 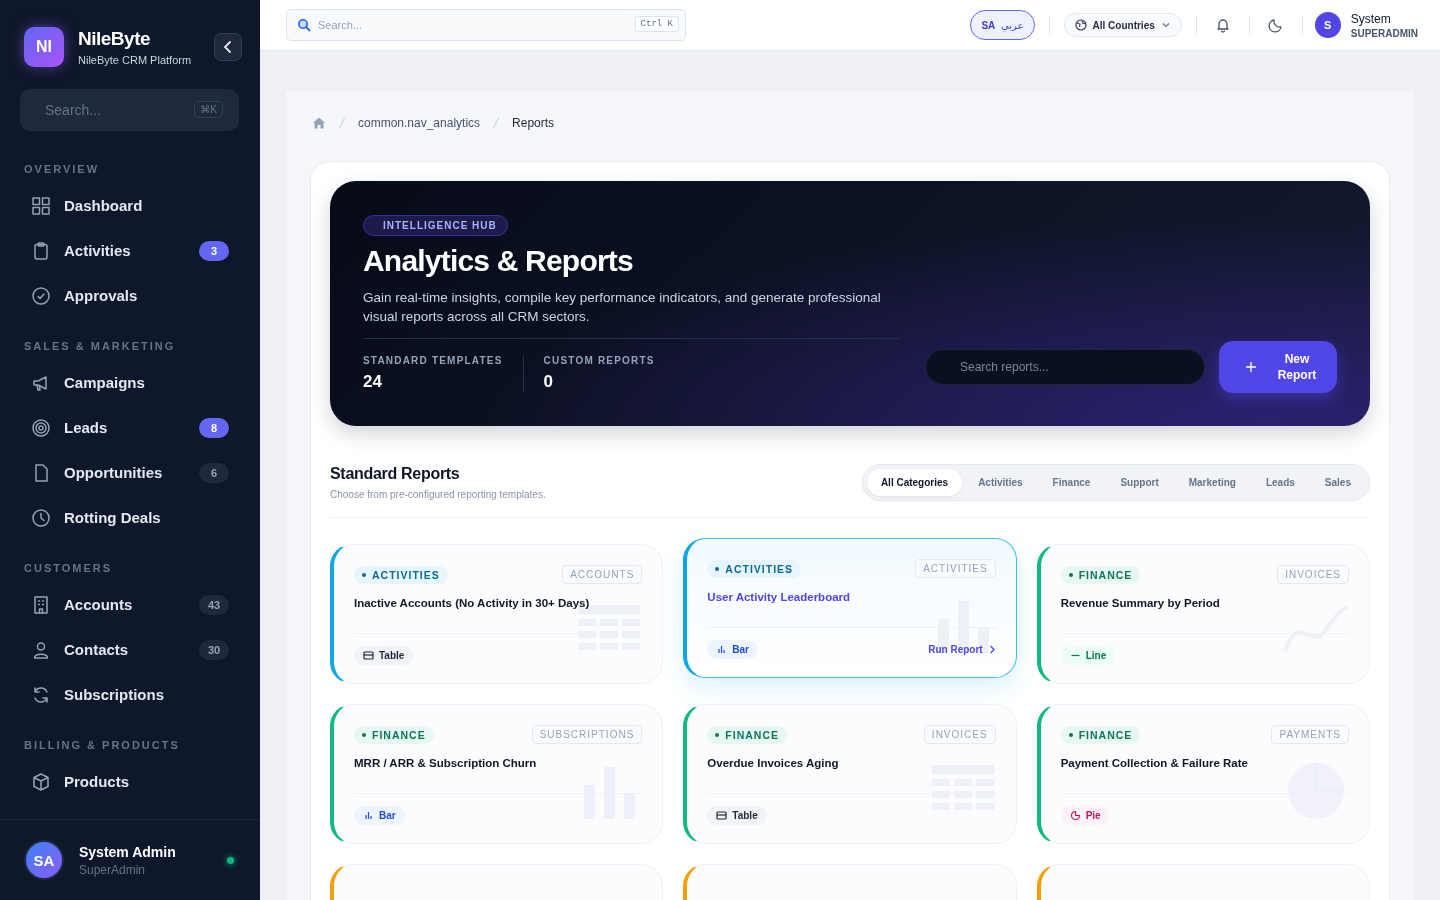 I want to click on count-badge: 8, so click(x=214, y=427).